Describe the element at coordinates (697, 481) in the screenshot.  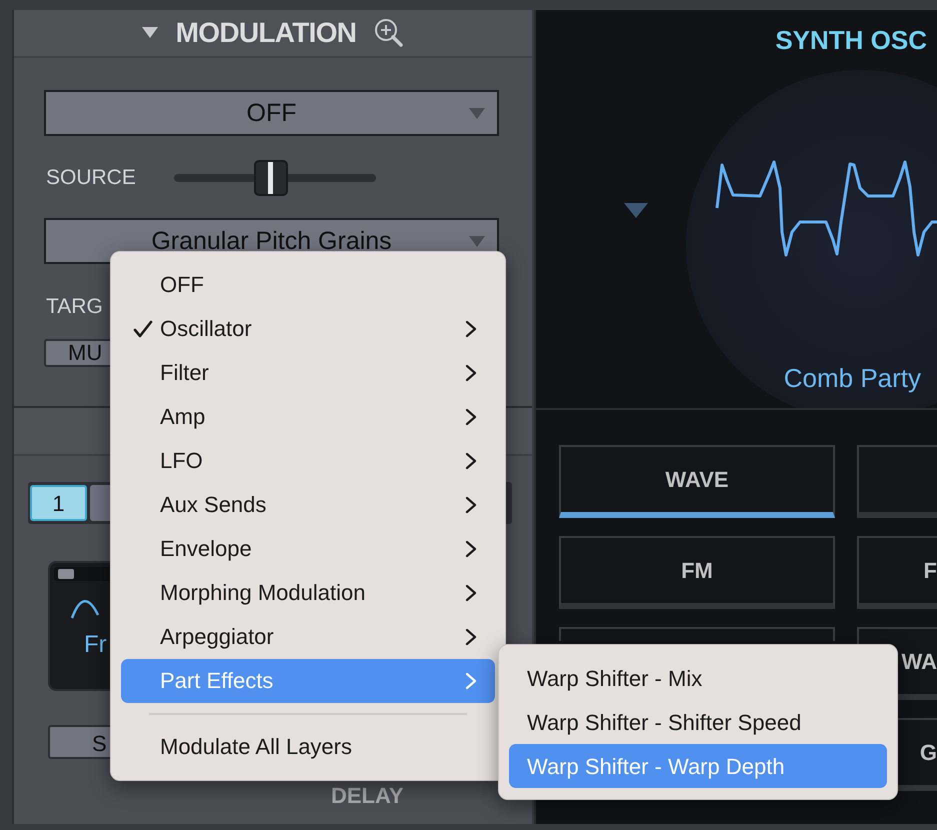
I see `mode-button: WAVE` at that location.